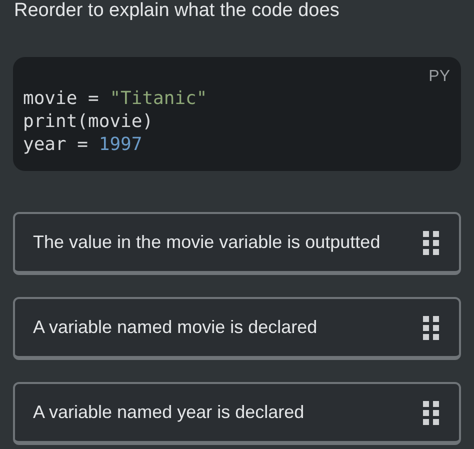  What do you see at coordinates (175, 327) in the screenshot?
I see `option-text: A variable named movie is declared` at bounding box center [175, 327].